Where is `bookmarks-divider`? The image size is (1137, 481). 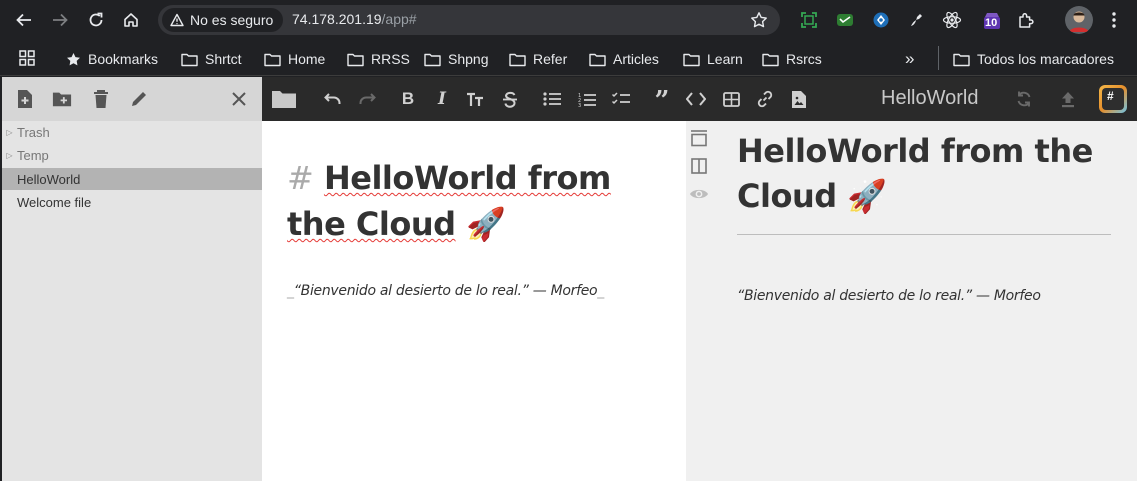 bookmarks-divider is located at coordinates (938, 58).